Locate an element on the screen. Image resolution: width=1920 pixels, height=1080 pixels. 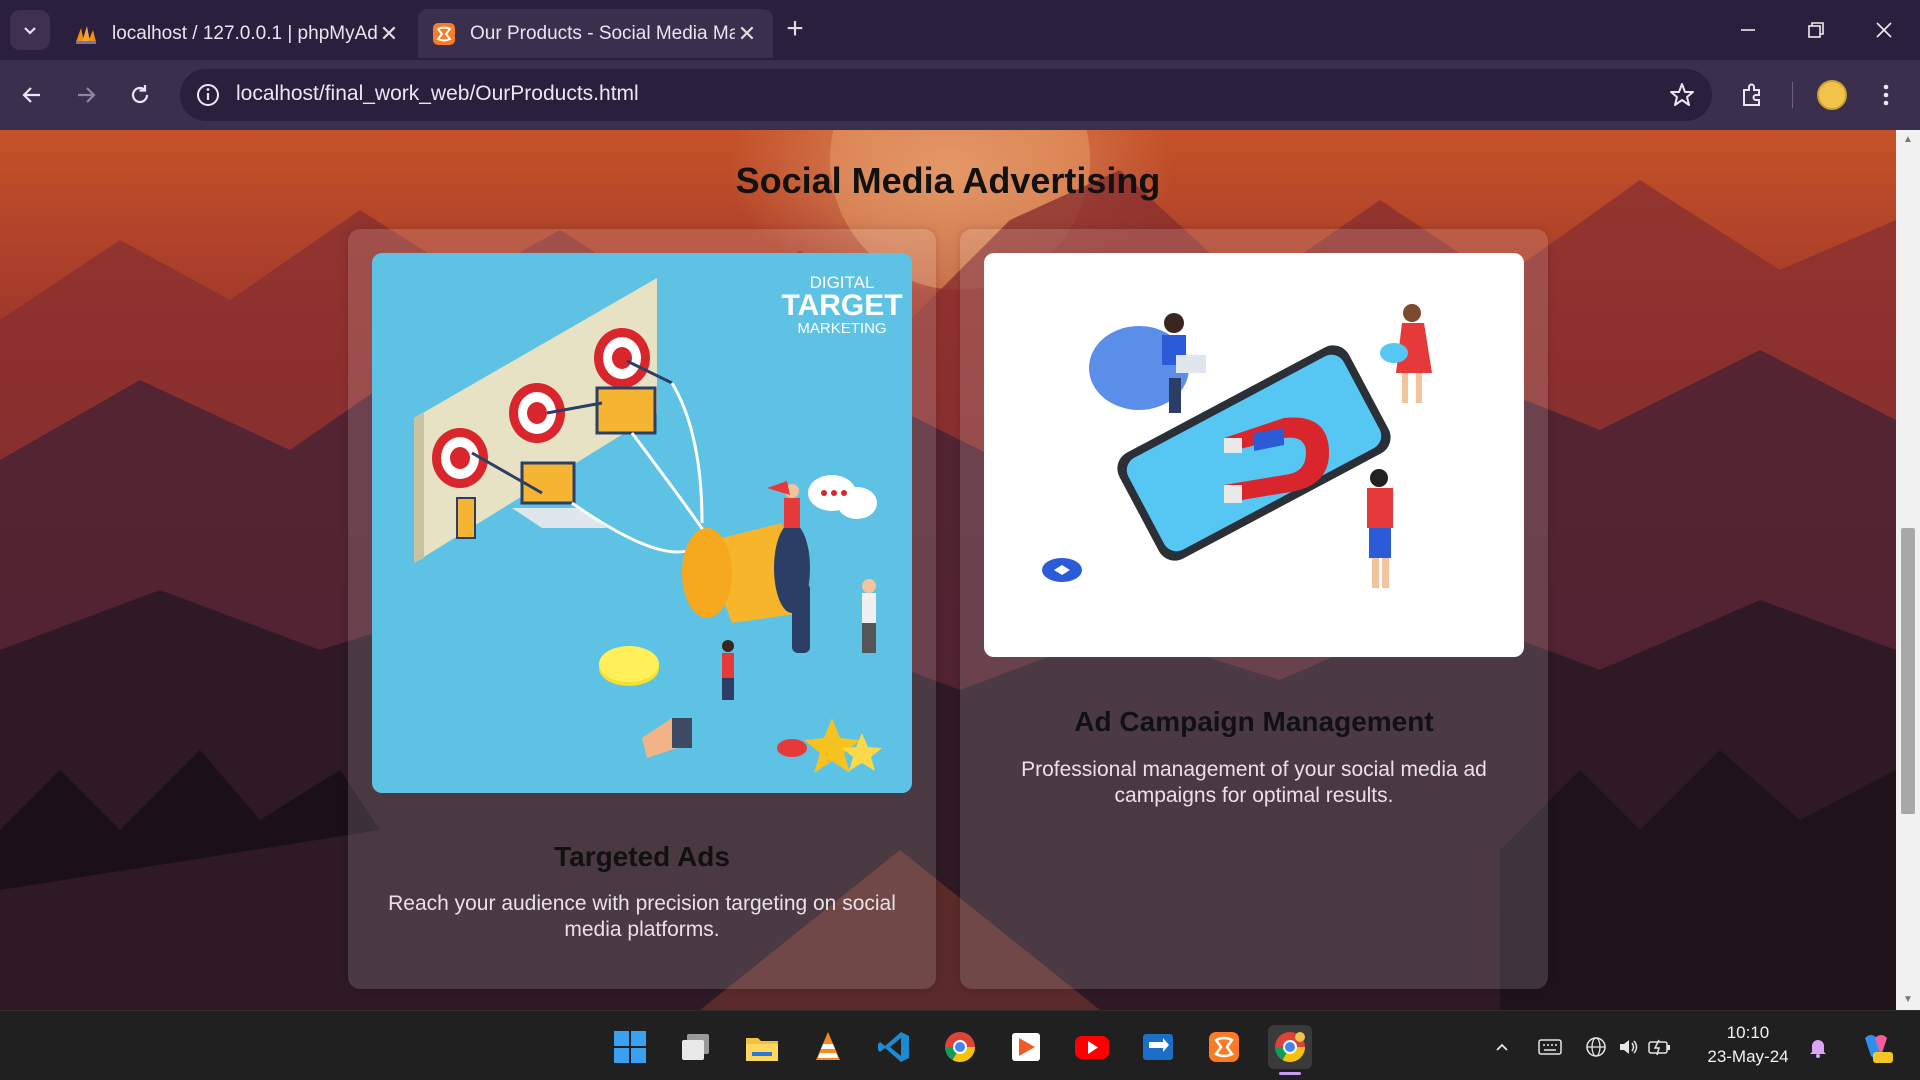
chrome-button is located at coordinates (960, 1047).